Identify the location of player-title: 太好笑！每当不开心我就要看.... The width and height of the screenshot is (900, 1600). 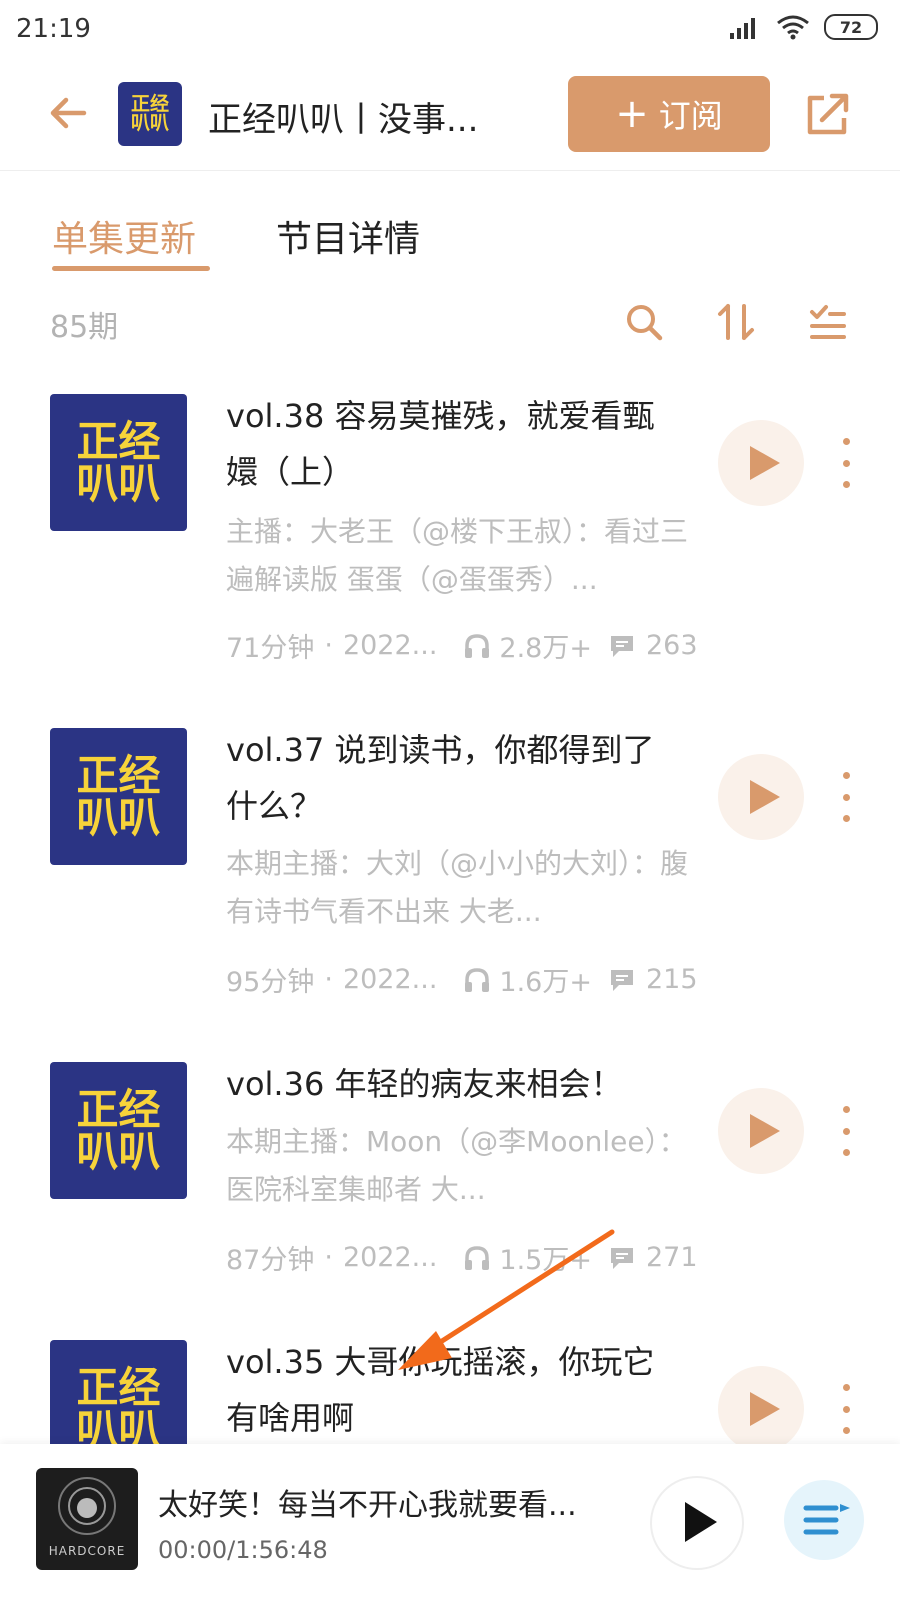
(367, 1505).